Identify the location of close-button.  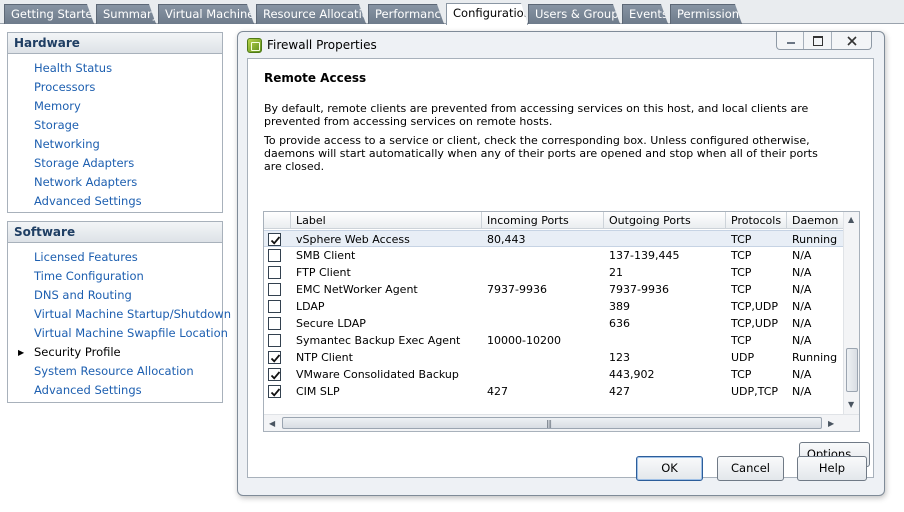
(851, 40).